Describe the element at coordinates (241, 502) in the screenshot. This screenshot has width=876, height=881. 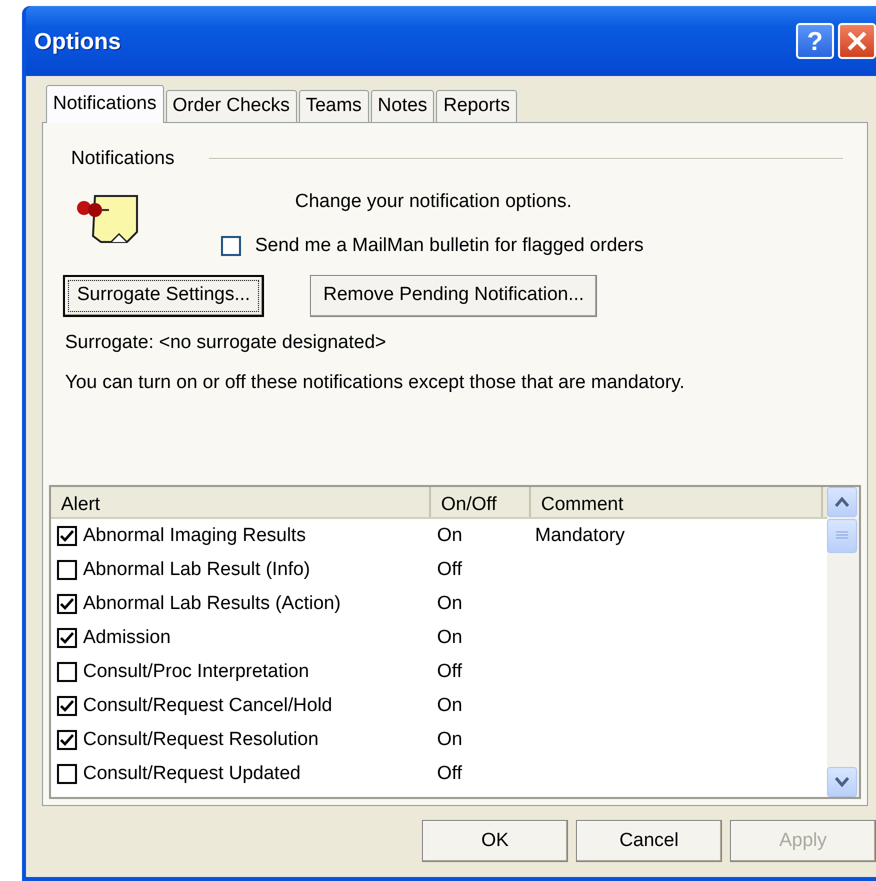
I see `column-header: Alert` at that location.